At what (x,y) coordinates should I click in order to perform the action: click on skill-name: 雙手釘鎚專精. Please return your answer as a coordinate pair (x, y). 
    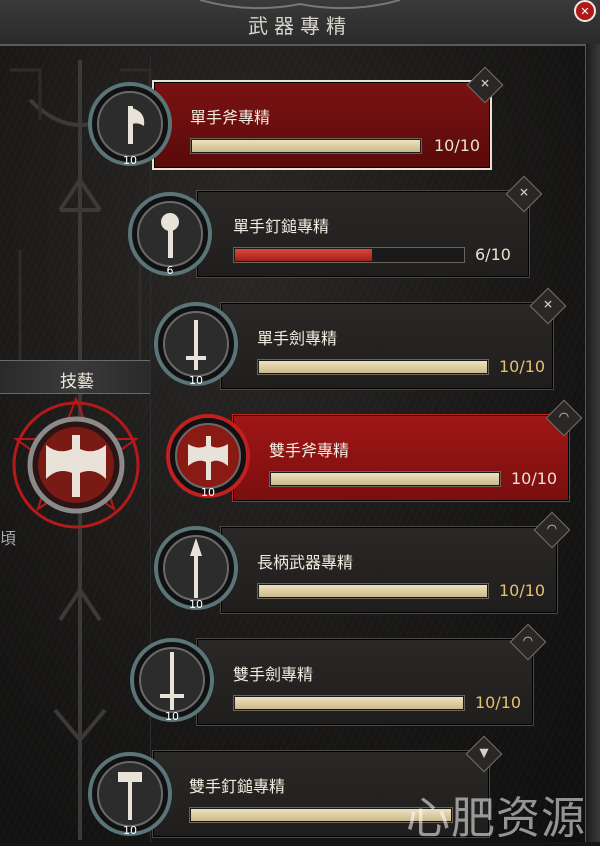
    Looking at the image, I should click on (237, 786).